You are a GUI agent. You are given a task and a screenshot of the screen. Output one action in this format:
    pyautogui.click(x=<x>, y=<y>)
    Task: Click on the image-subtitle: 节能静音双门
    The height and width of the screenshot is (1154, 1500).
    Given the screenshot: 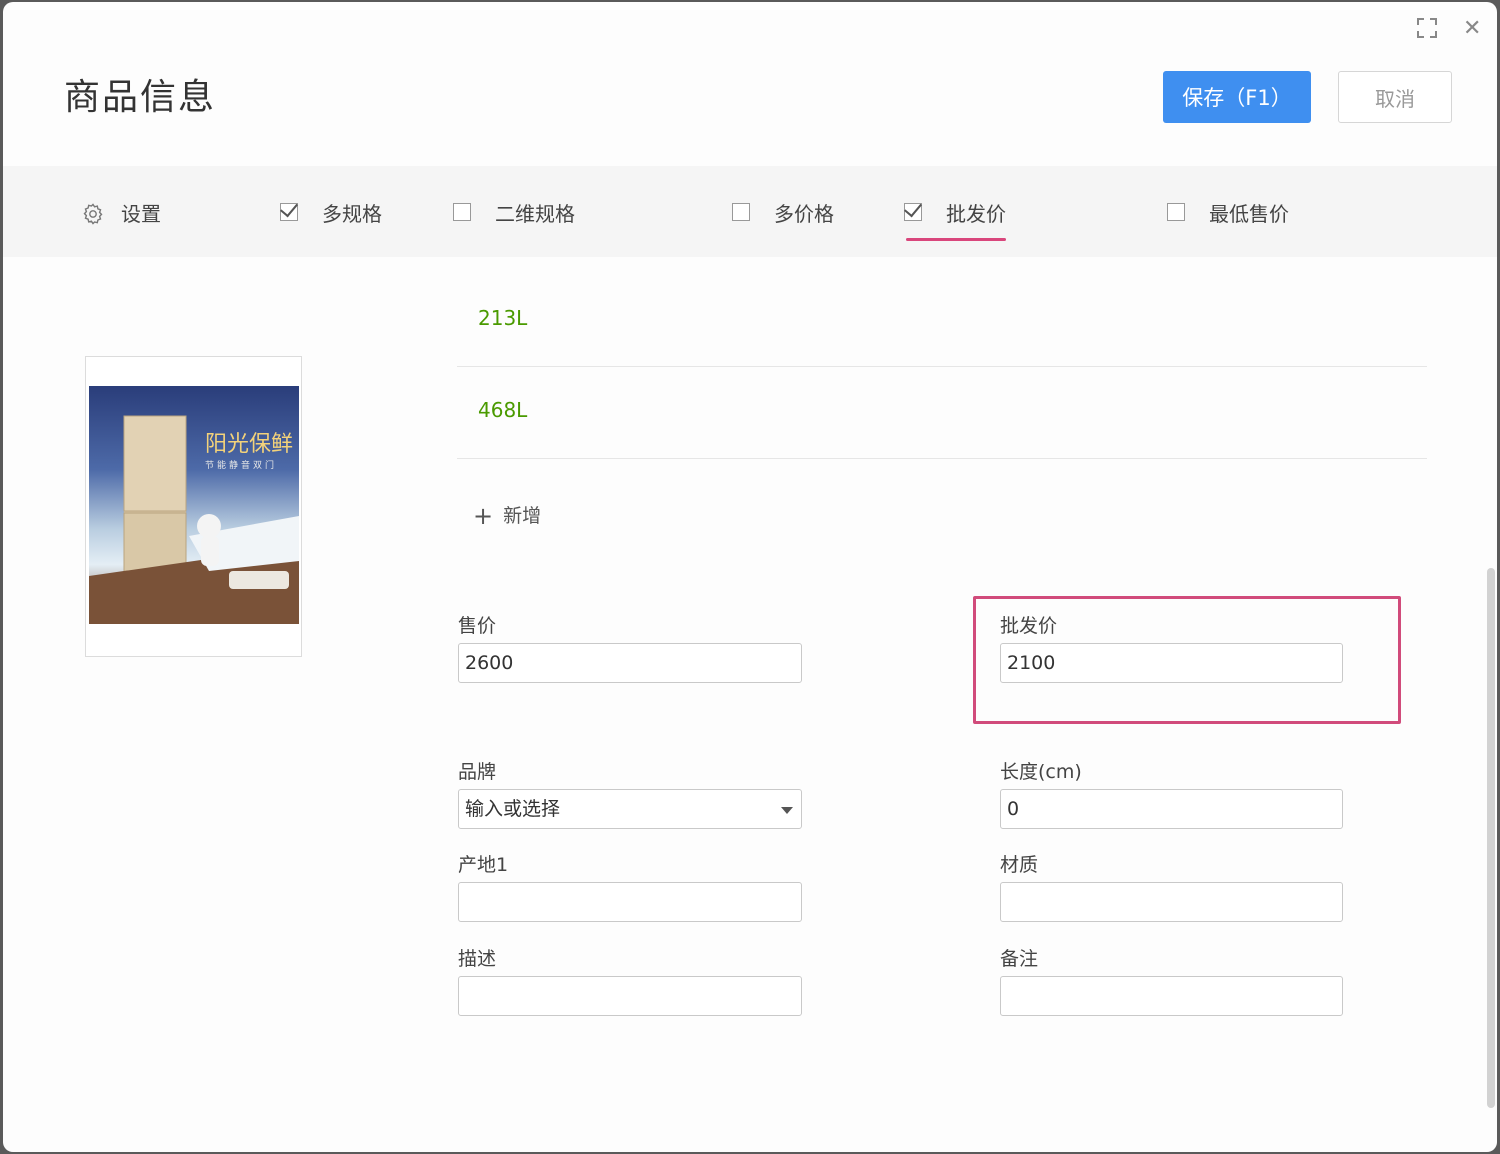 What is the action you would take?
    pyautogui.click(x=241, y=466)
    